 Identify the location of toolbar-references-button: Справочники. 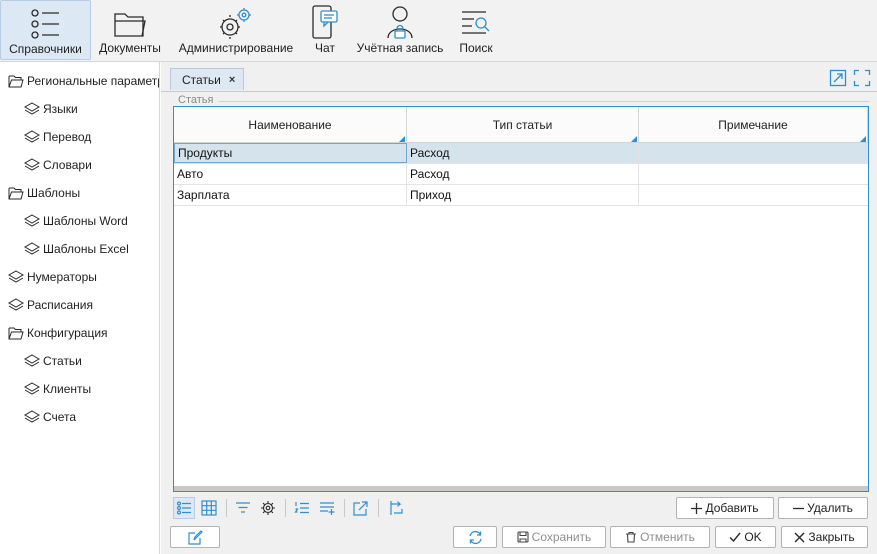
(45, 30).